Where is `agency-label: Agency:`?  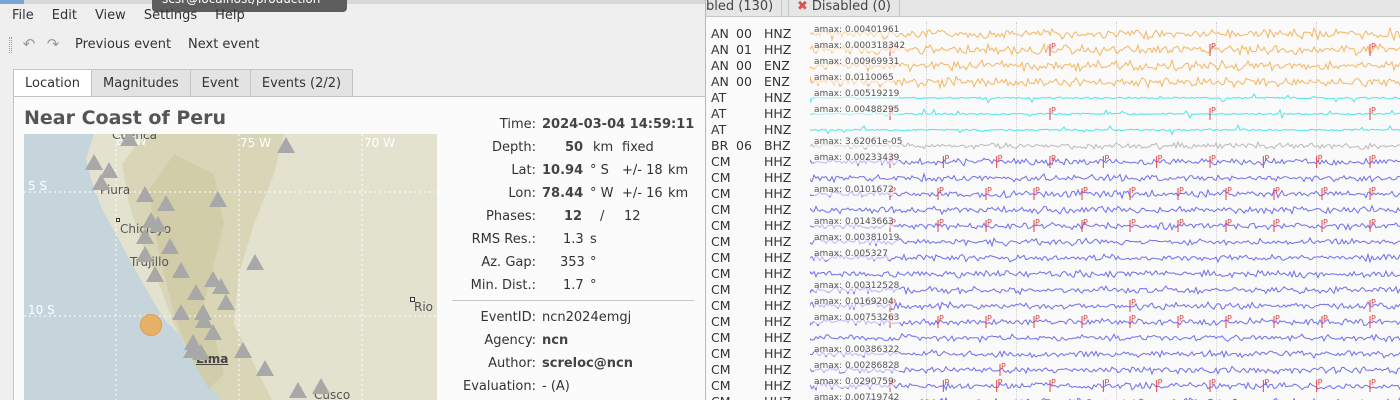
agency-label: Agency: is located at coordinates (510, 340).